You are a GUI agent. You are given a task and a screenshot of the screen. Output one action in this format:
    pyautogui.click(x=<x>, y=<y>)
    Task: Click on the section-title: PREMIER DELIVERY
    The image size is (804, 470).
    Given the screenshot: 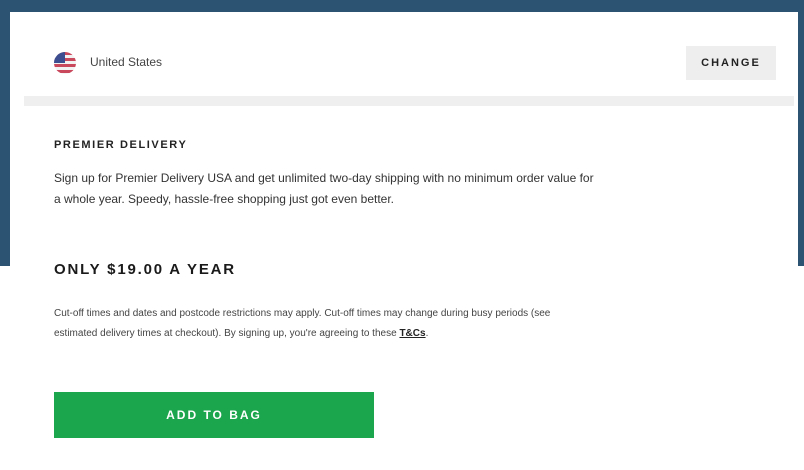 What is the action you would take?
    pyautogui.click(x=121, y=145)
    